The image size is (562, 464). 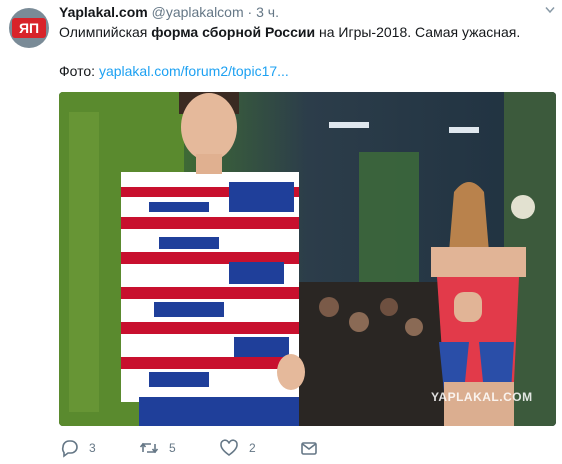 What do you see at coordinates (252, 448) in the screenshot?
I see `like-count: 2` at bounding box center [252, 448].